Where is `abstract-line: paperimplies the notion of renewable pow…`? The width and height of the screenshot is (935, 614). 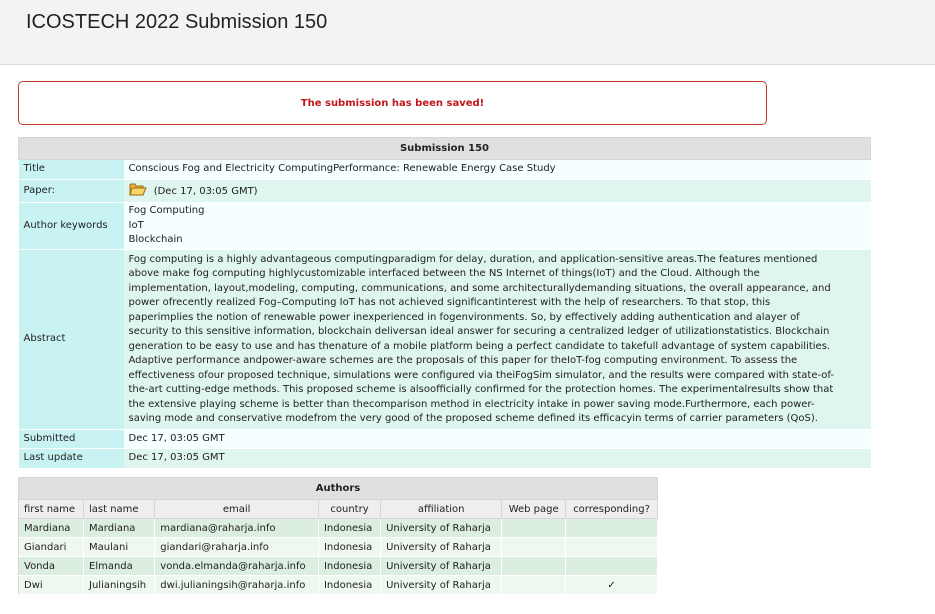 abstract-line: paperimplies the notion of renewable pow… is located at coordinates (464, 317).